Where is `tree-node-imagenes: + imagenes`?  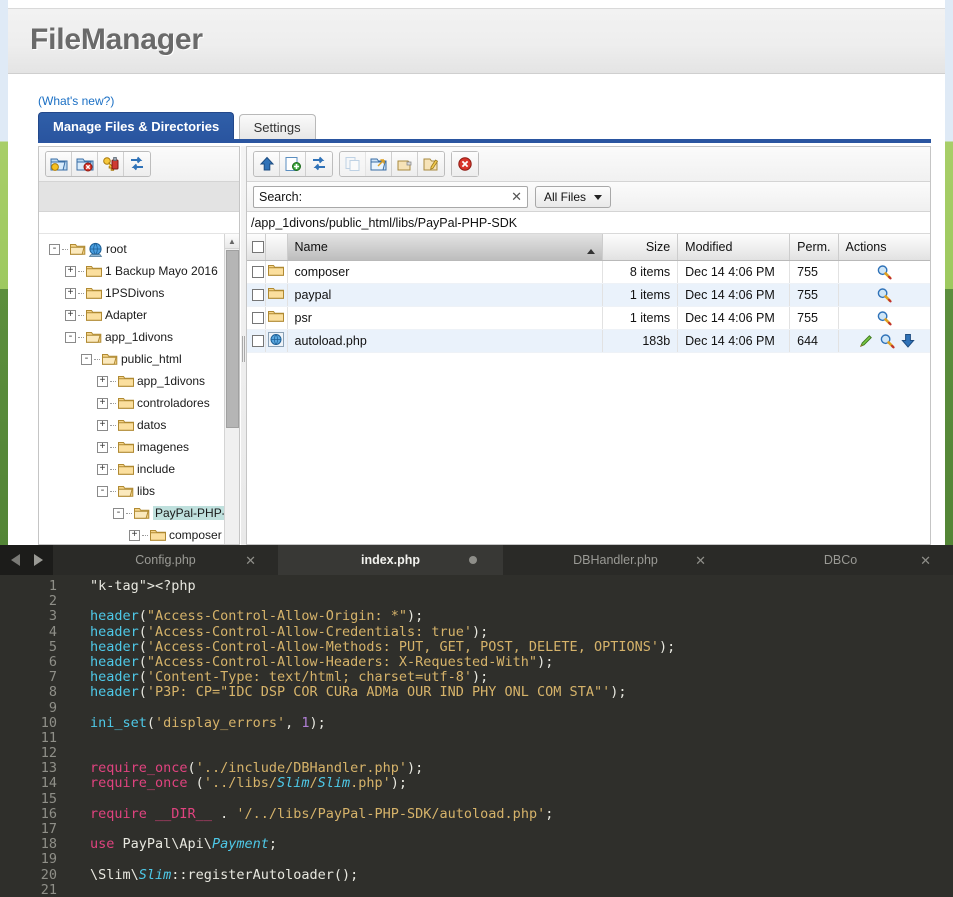
tree-node-imagenes: + imagenes is located at coordinates (141, 447).